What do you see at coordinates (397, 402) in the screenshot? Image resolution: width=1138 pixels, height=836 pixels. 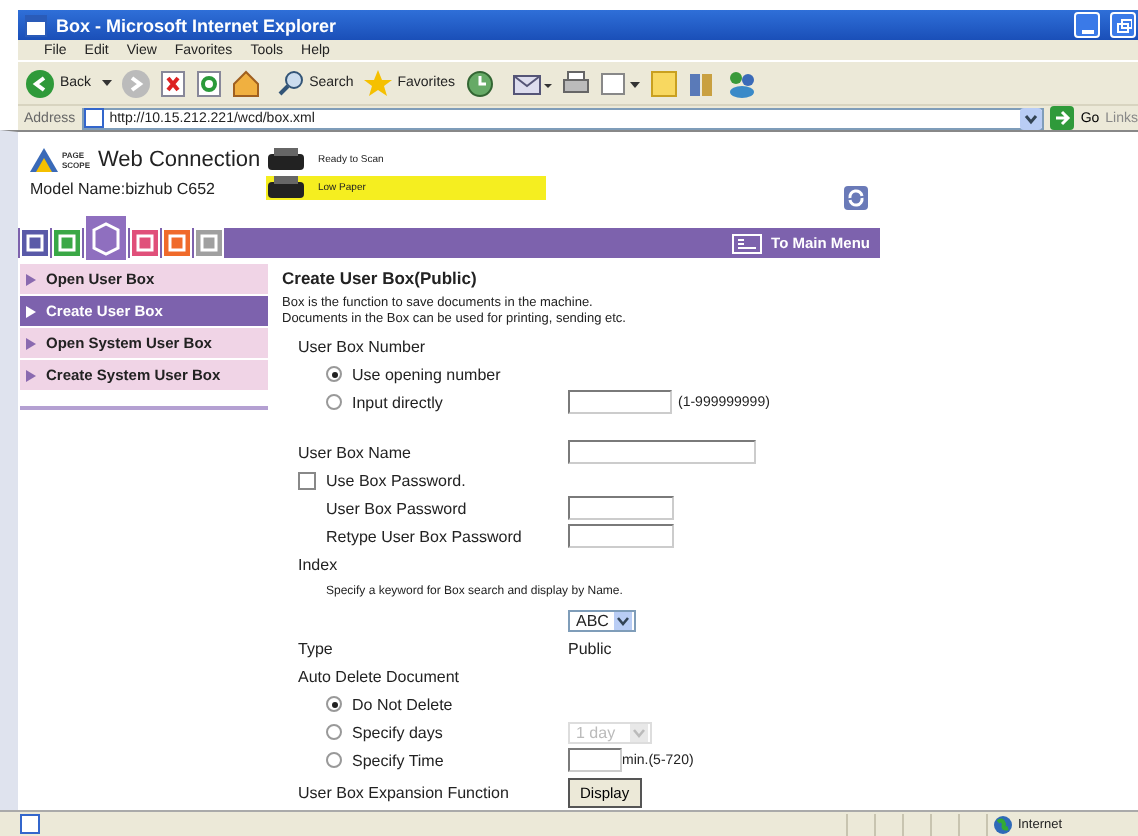 I see `radio-label: Input directly` at bounding box center [397, 402].